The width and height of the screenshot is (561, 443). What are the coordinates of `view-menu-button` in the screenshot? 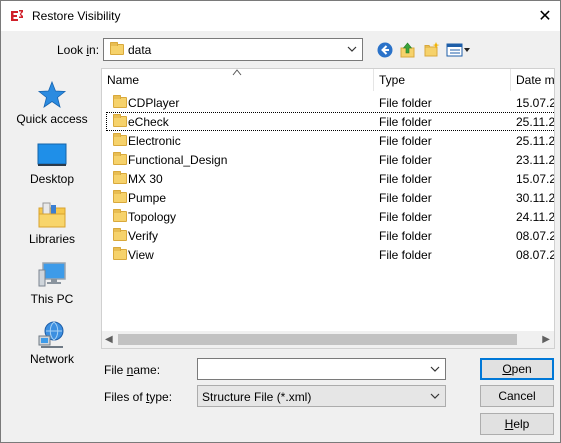 It's located at (459, 50).